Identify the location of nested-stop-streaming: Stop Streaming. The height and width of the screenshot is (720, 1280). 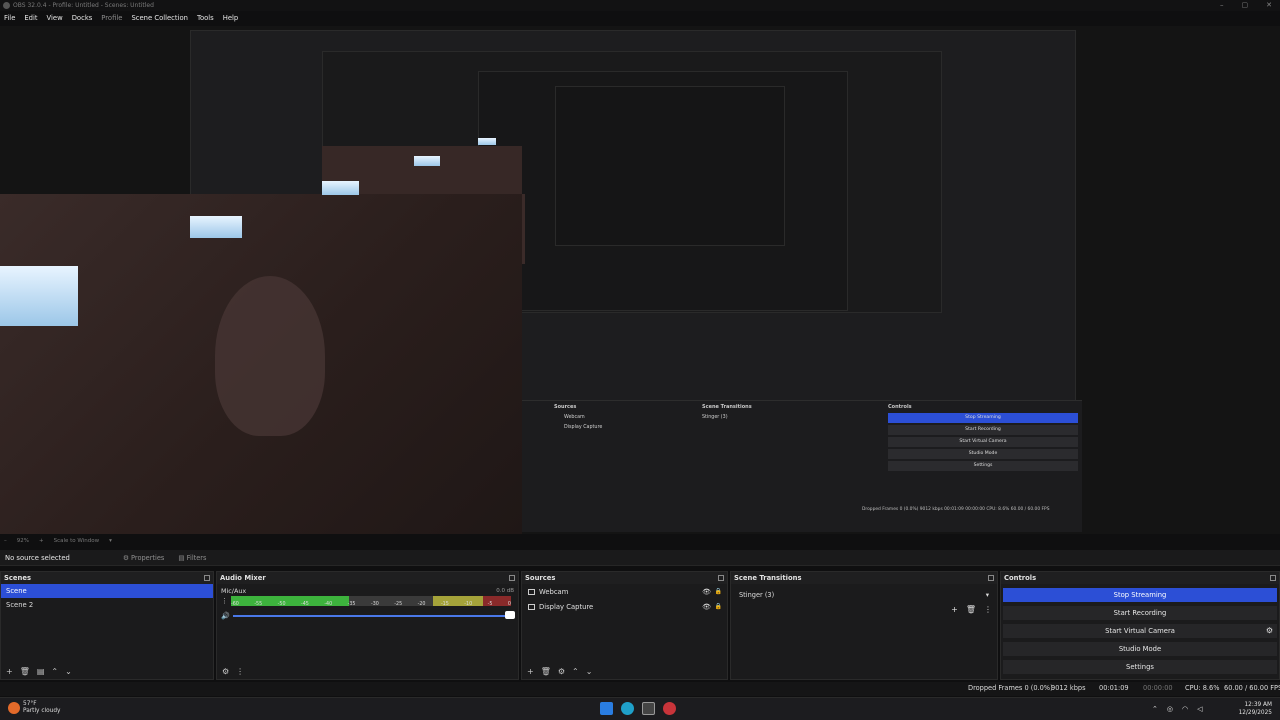
(983, 418).